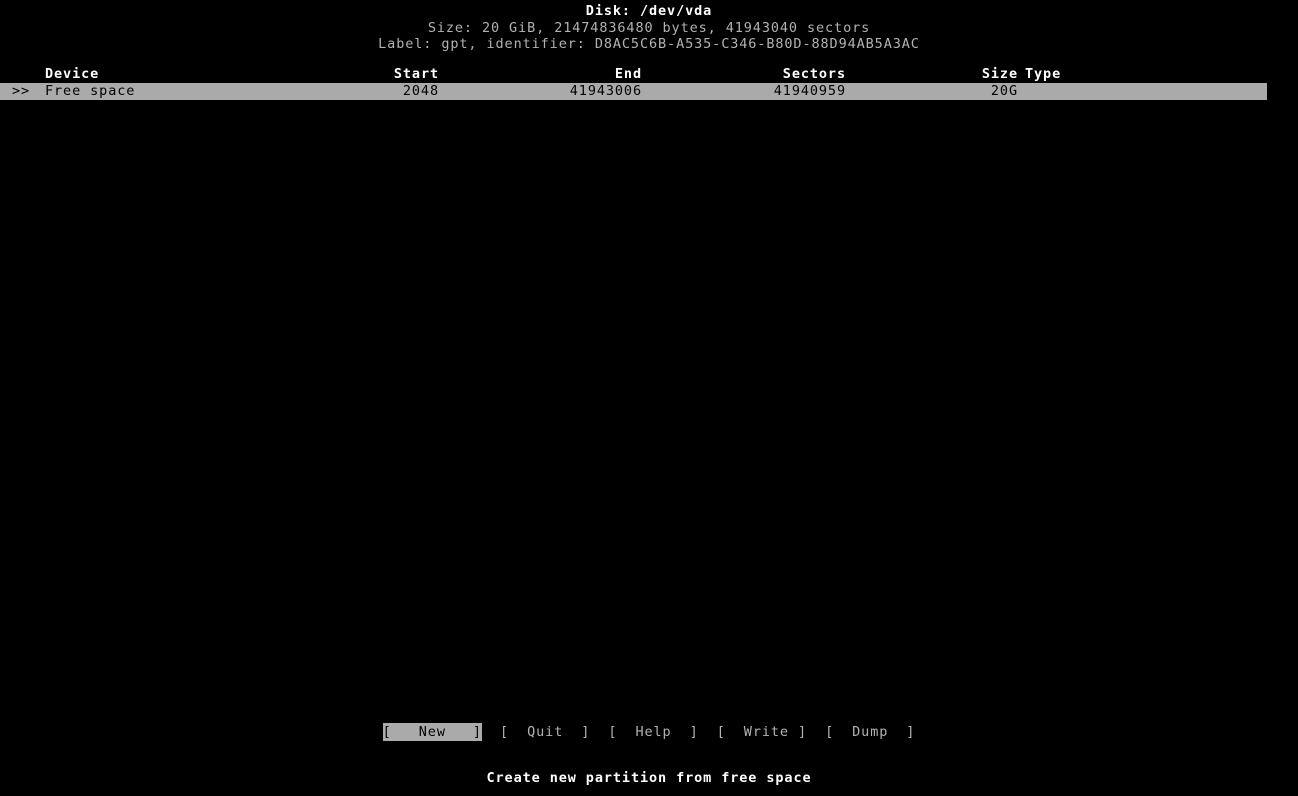  Describe the element at coordinates (545, 732) in the screenshot. I see `quit-button: [ Quit ]` at that location.